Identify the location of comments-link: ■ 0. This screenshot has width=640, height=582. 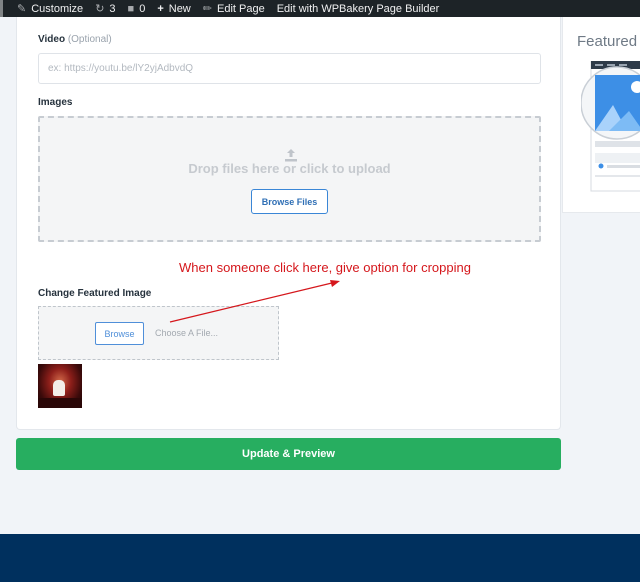
(137, 8).